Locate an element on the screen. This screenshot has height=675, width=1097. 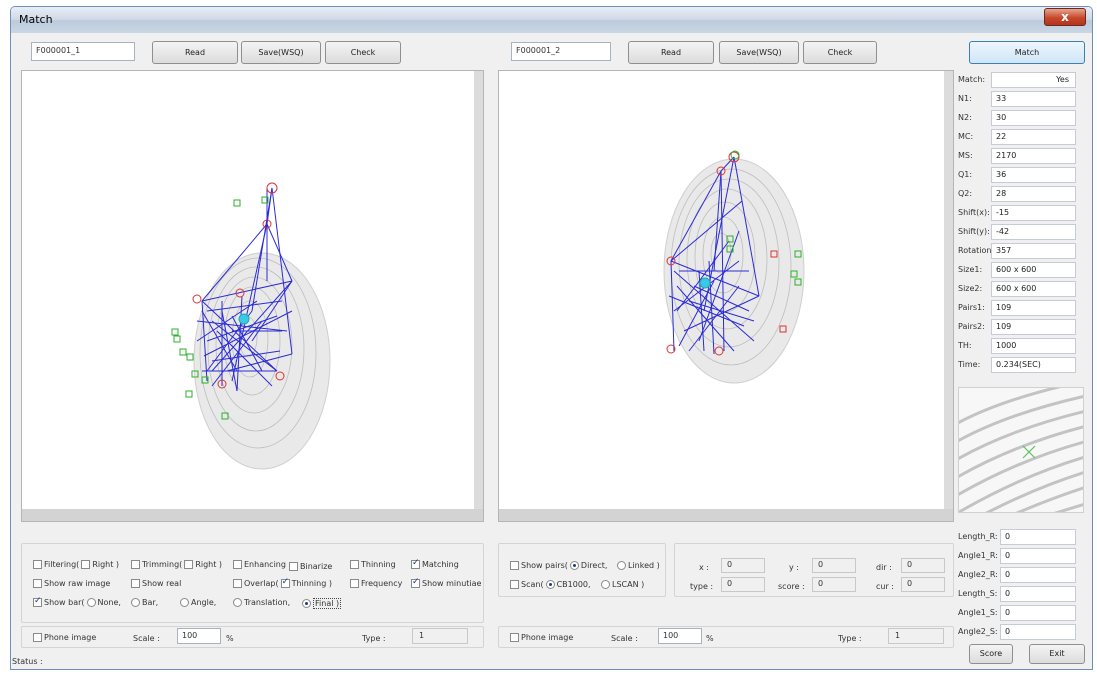
show-real-checkbox is located at coordinates (135, 583).